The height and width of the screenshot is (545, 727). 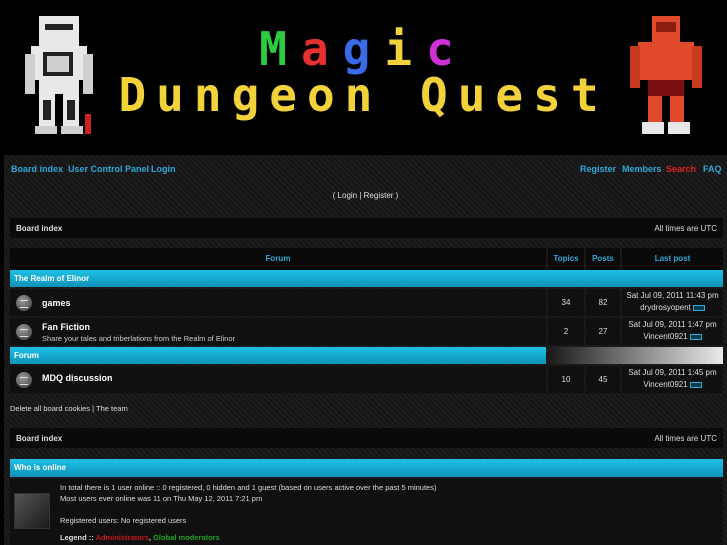 What do you see at coordinates (363, 95) in the screenshot?
I see `banner-title-dungeon-quest: Dungeon Quest` at bounding box center [363, 95].